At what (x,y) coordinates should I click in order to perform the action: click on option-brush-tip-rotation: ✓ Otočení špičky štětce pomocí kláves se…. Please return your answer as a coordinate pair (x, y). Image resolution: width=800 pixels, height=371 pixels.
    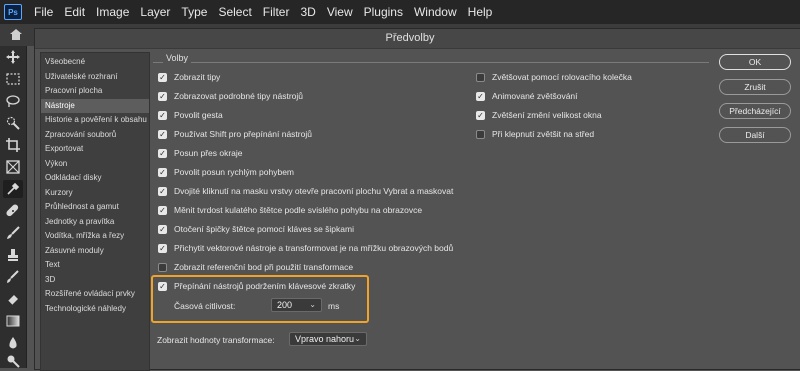
    Looking at the image, I should click on (256, 229).